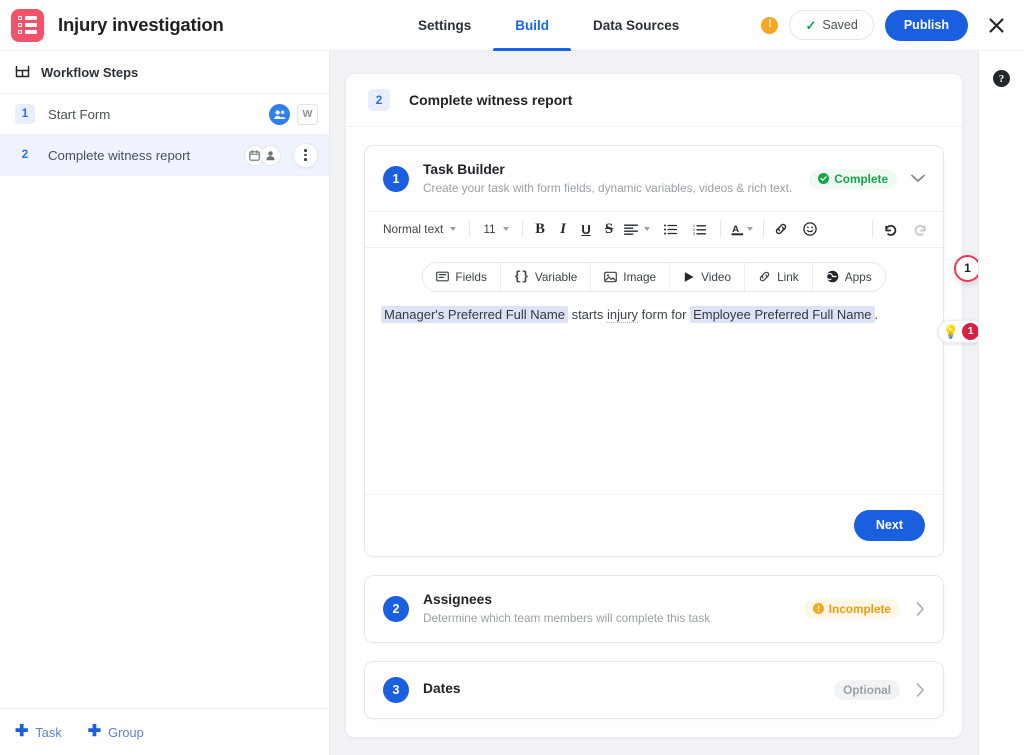  I want to click on step-label: Complete witness report, so click(119, 155).